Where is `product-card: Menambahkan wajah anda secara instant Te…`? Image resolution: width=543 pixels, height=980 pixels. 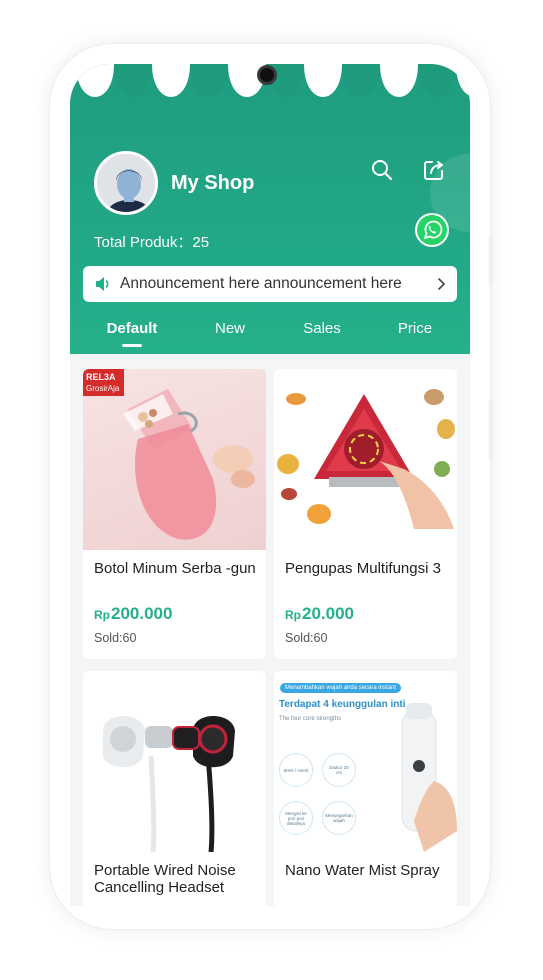
product-card: Menambahkan wajah anda secara instant Te… is located at coordinates (365, 788).